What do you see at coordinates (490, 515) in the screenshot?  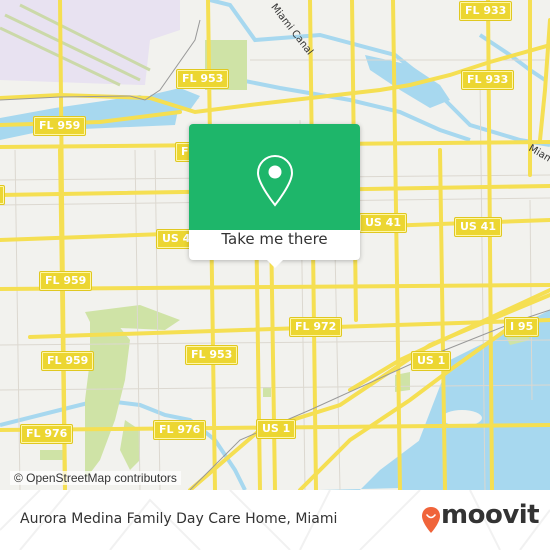 I see `brand-name: moovit` at bounding box center [490, 515].